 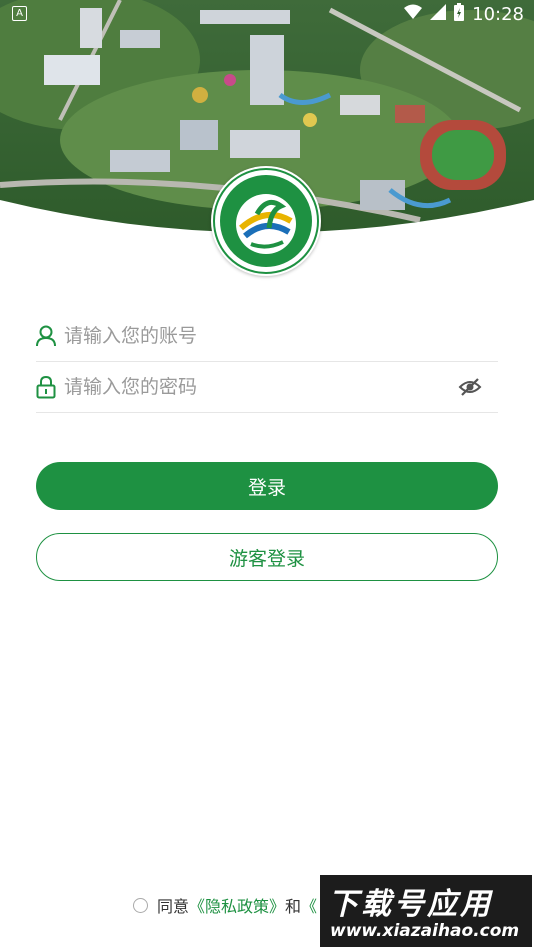 What do you see at coordinates (267, 557) in the screenshot?
I see `guest-login-button: 游客登录` at bounding box center [267, 557].